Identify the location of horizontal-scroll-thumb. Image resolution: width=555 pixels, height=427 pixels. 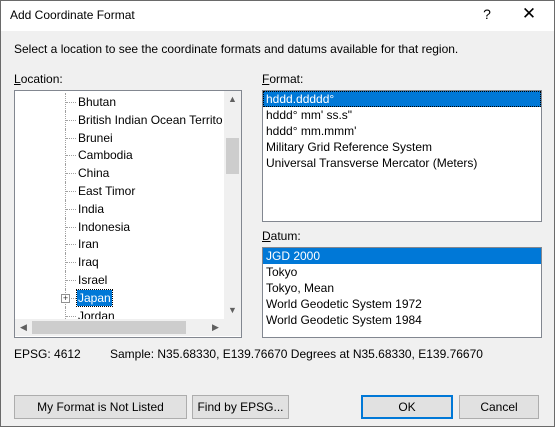
(109, 327).